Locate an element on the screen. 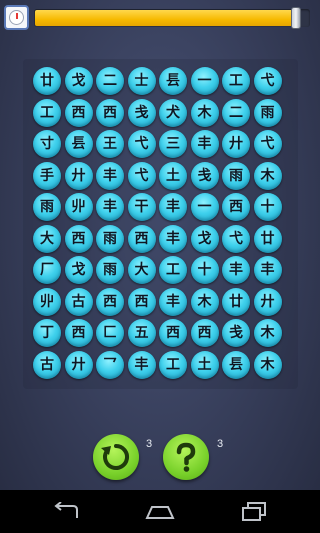 The width and height of the screenshot is (320, 533). home-button is located at coordinates (160, 512).